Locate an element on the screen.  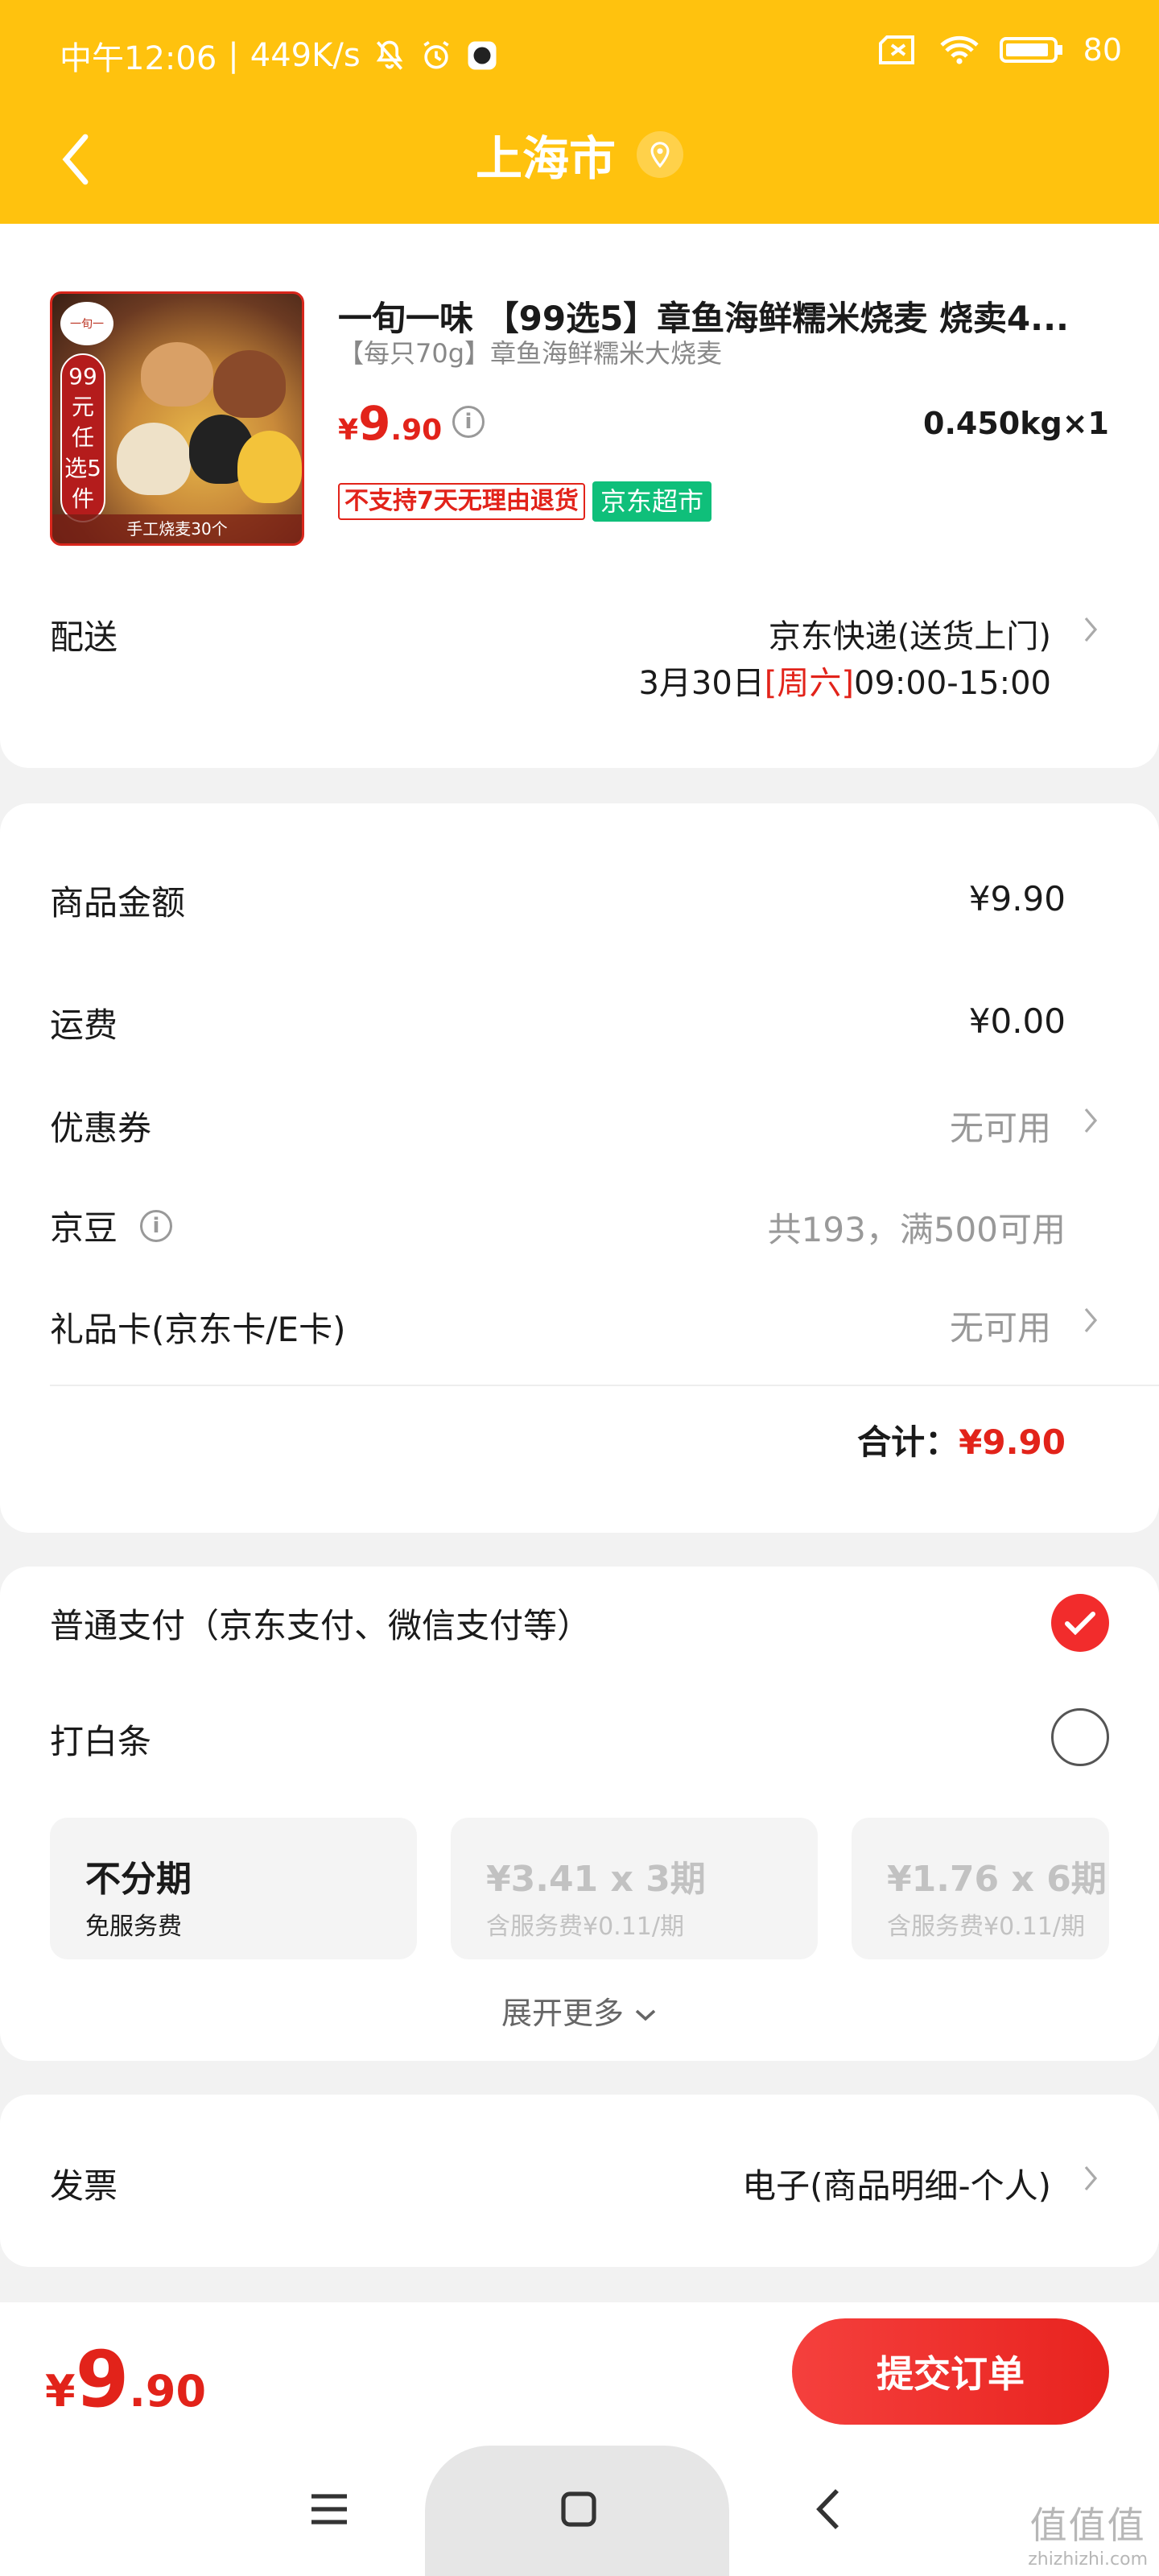
product-logo: 一旬一 is located at coordinates (86, 323).